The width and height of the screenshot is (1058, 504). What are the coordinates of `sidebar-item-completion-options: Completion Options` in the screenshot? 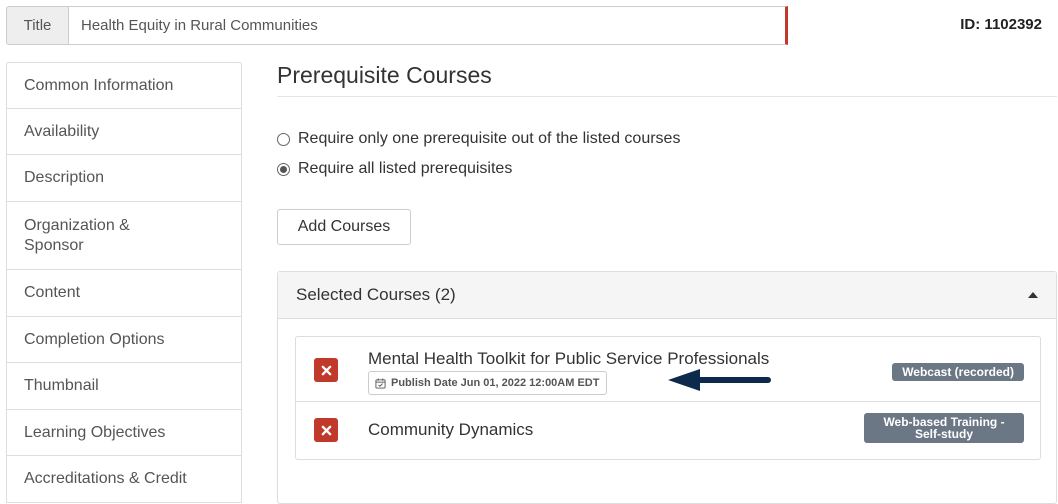 It's located at (124, 340).